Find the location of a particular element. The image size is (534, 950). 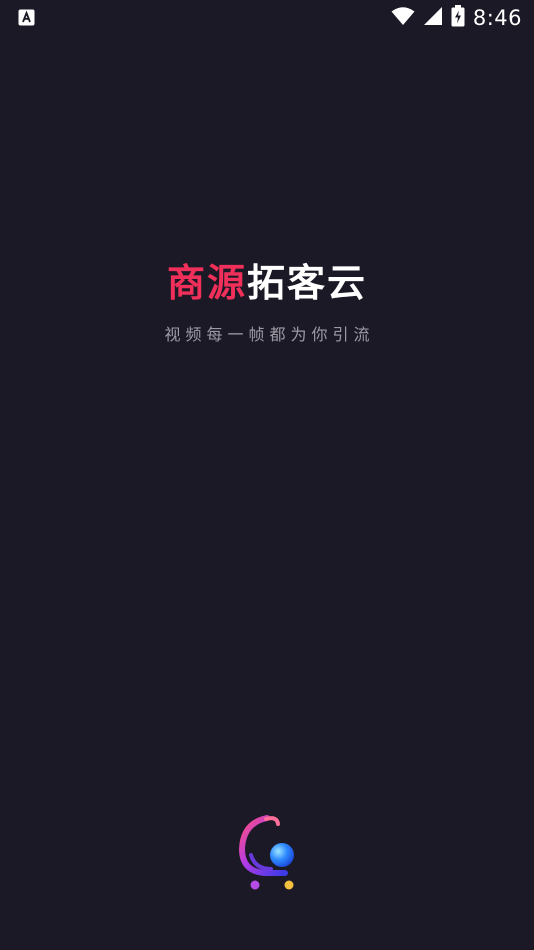

brand-title: 商源拓客云 is located at coordinates (267, 283).